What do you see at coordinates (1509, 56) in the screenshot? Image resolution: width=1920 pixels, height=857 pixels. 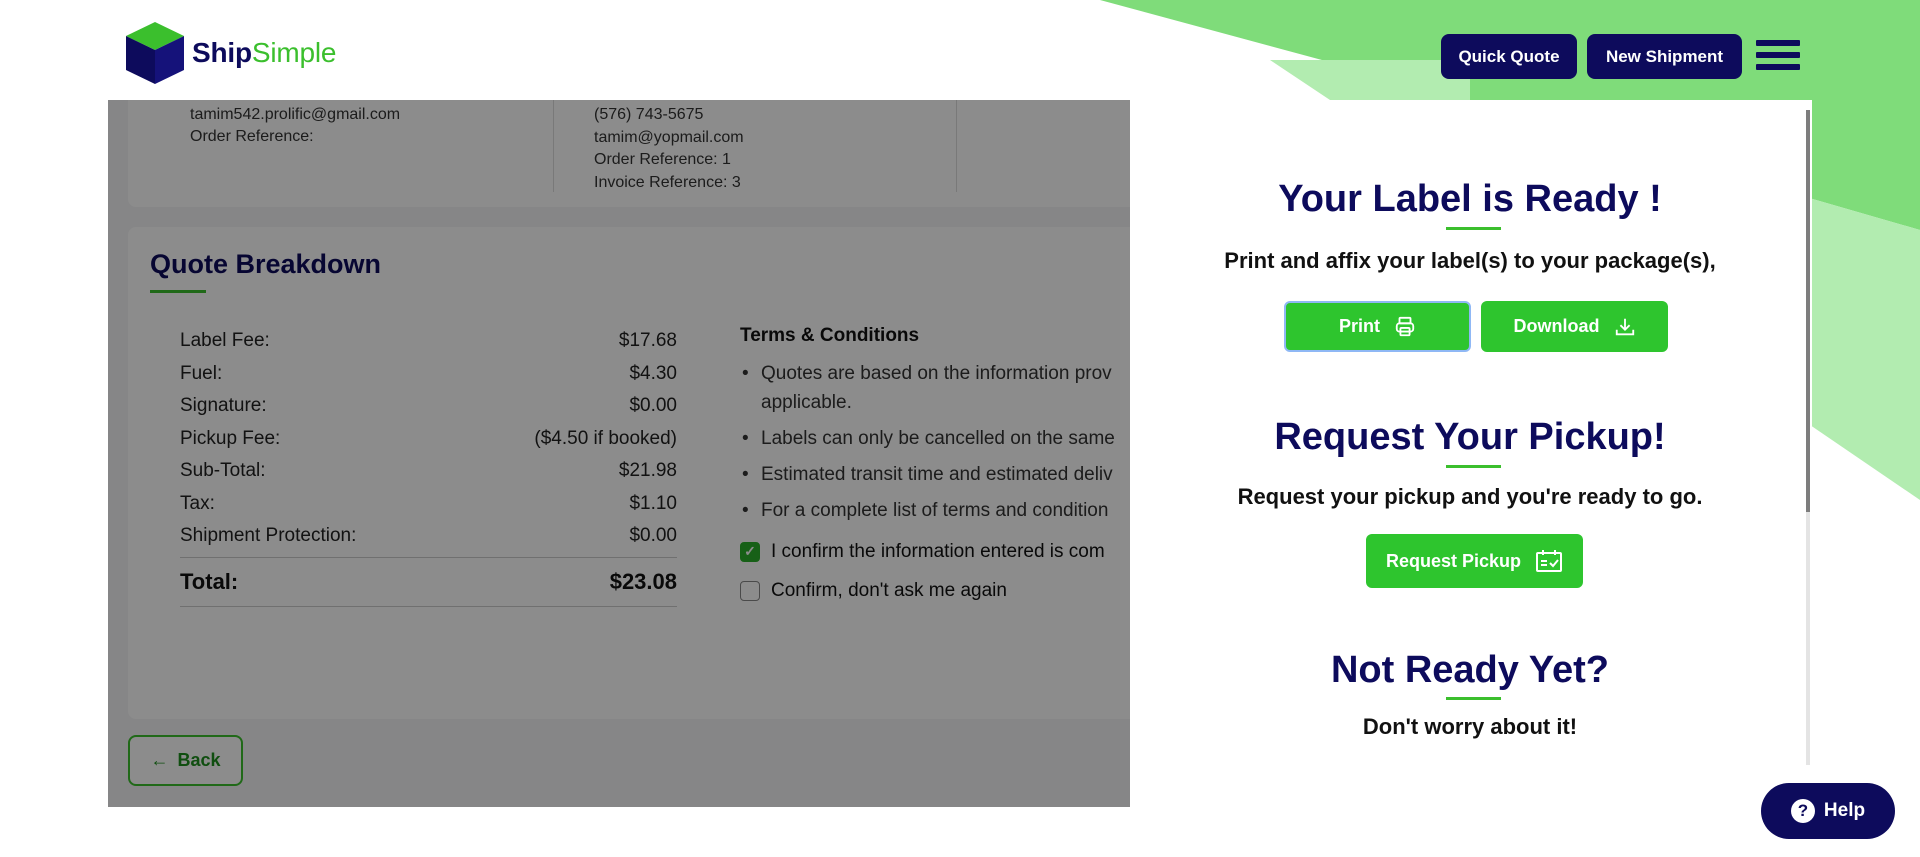 I see `quick-quote-button: Quick Quote` at bounding box center [1509, 56].